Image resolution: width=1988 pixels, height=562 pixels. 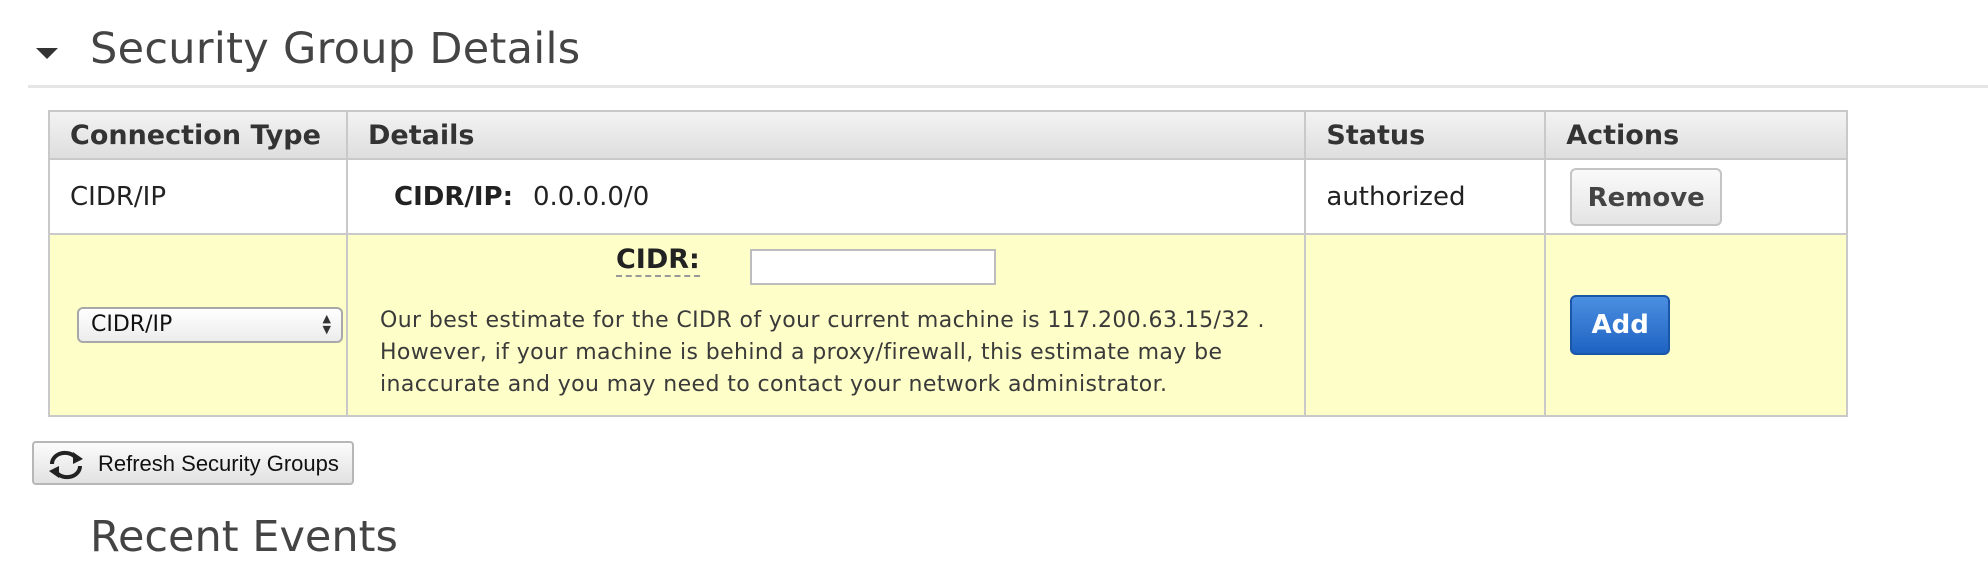 What do you see at coordinates (1646, 196) in the screenshot?
I see `remove-button: Remove` at bounding box center [1646, 196].